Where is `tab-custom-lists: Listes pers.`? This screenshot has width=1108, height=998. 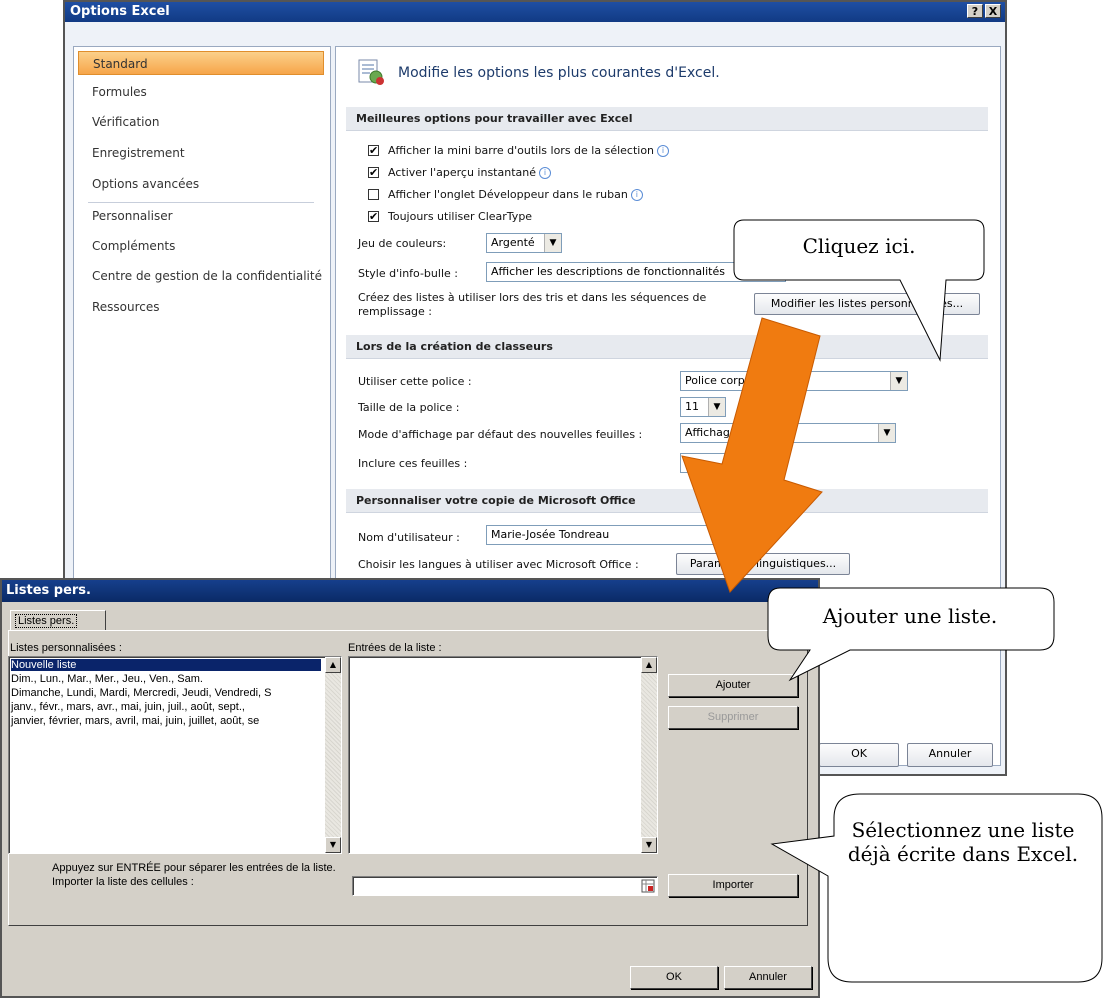
tab-custom-lists: Listes pers. is located at coordinates (58, 620).